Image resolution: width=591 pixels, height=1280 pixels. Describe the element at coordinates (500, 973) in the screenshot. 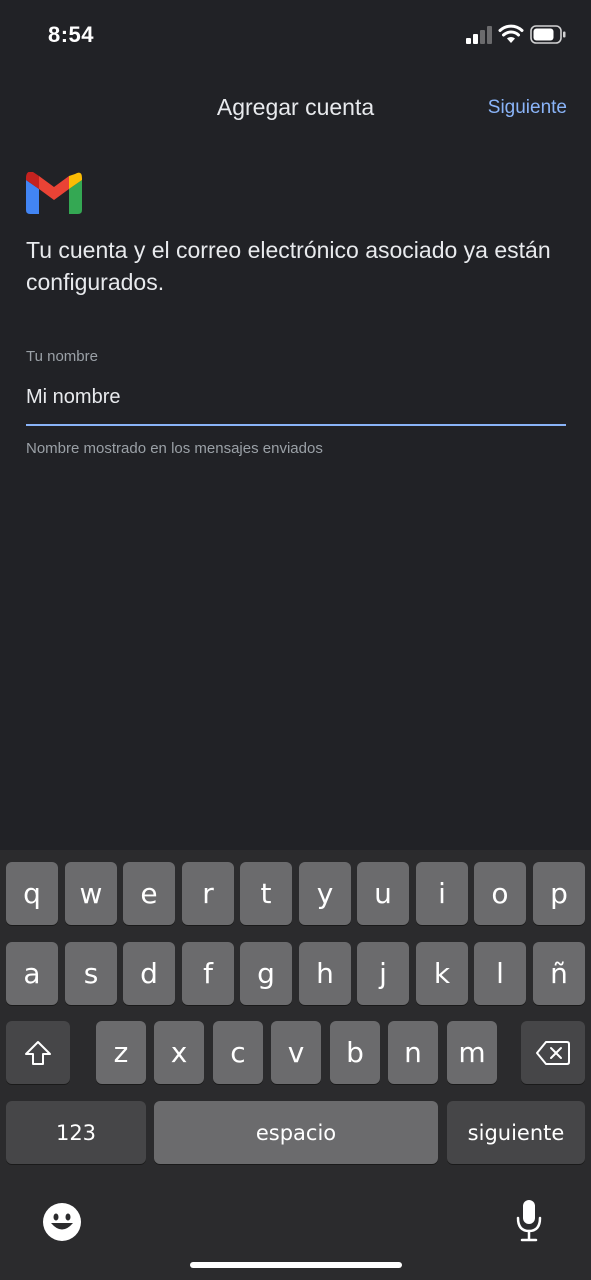

I see `key-l: l` at that location.